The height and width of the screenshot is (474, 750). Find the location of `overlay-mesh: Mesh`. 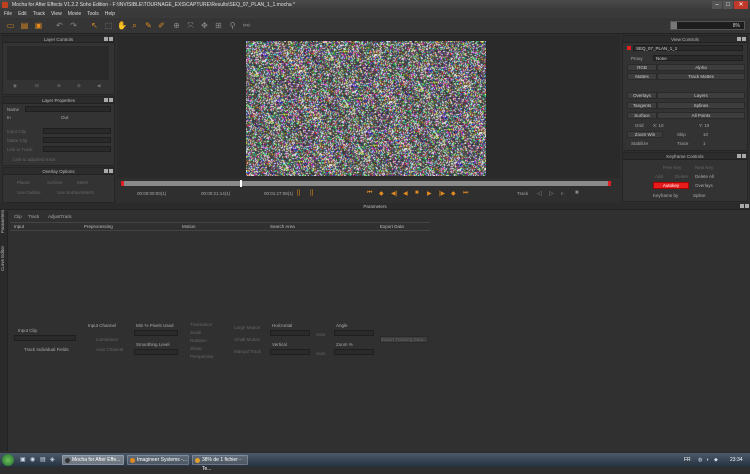

overlay-mesh: Mesh is located at coordinates (82, 182).